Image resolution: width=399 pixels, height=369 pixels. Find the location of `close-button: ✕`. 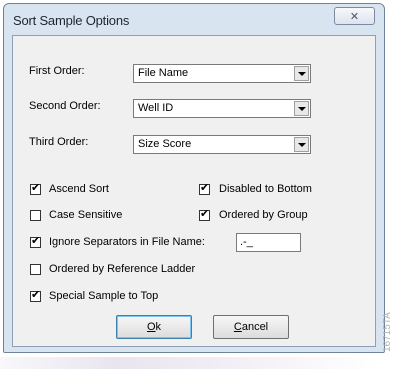

close-button: ✕ is located at coordinates (354, 16).